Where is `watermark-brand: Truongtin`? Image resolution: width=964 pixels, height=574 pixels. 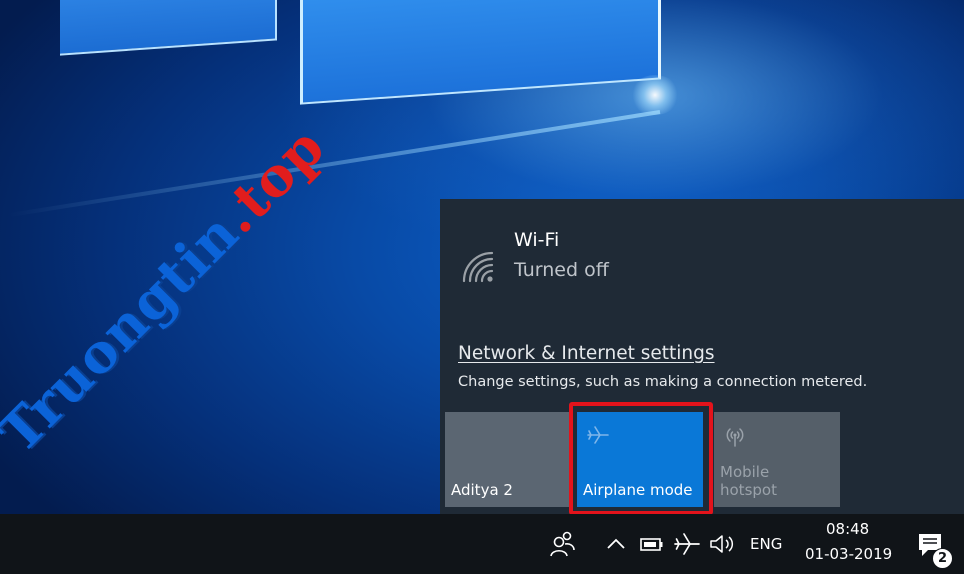 watermark-brand: Truongtin is located at coordinates (125, 333).